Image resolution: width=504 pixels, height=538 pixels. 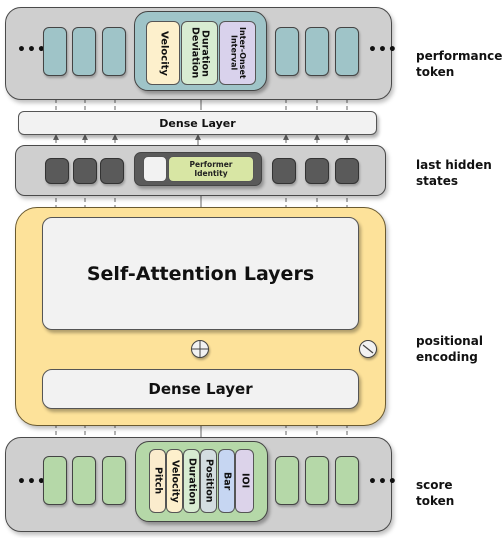 What do you see at coordinates (163, 53) in the screenshot?
I see `feature-velocity: Velocity` at bounding box center [163, 53].